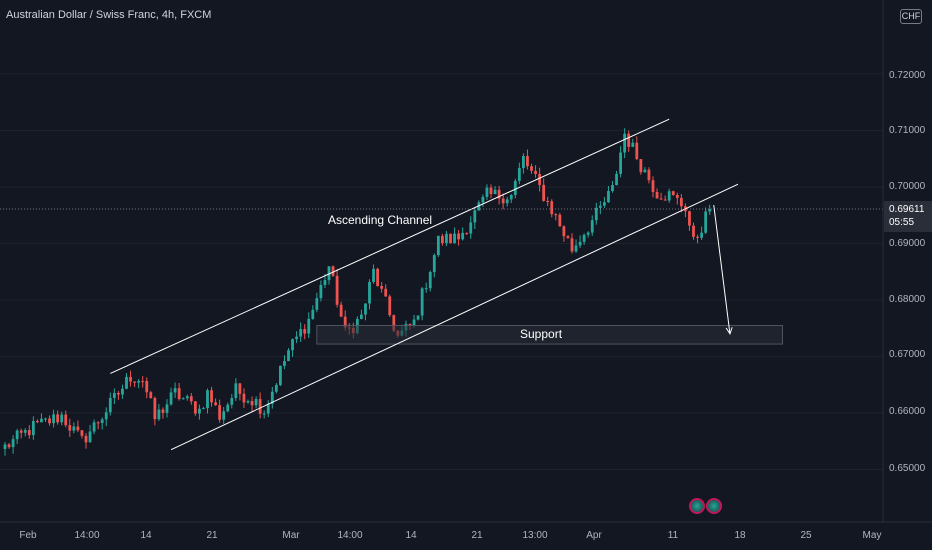 This screenshot has height=550, width=932. Describe the element at coordinates (907, 209) in the screenshot. I see `current-price-value: 0.69611` at that location.